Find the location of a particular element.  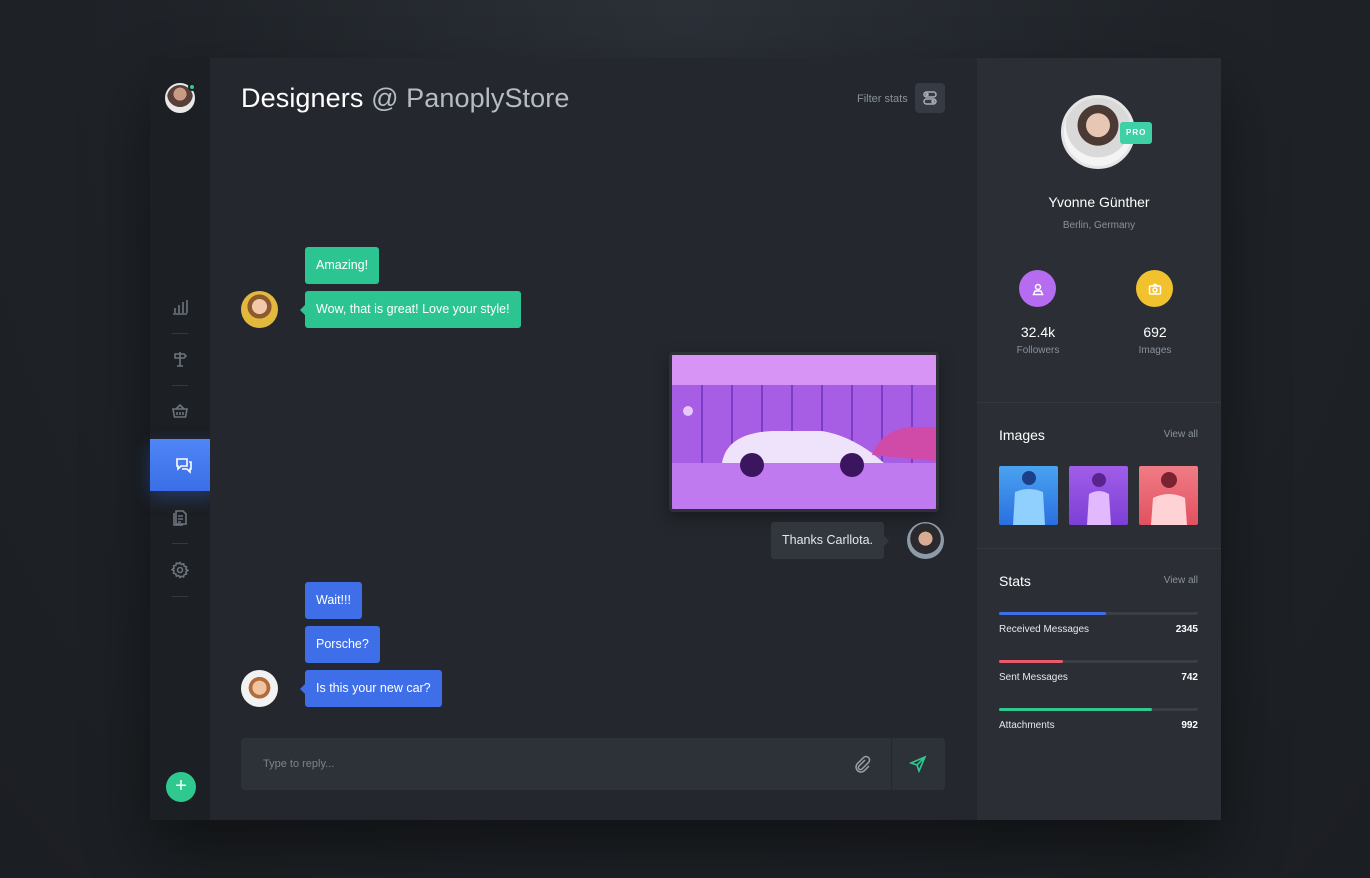

conversation-title-store: @ PanoplyStore is located at coordinates (470, 98).